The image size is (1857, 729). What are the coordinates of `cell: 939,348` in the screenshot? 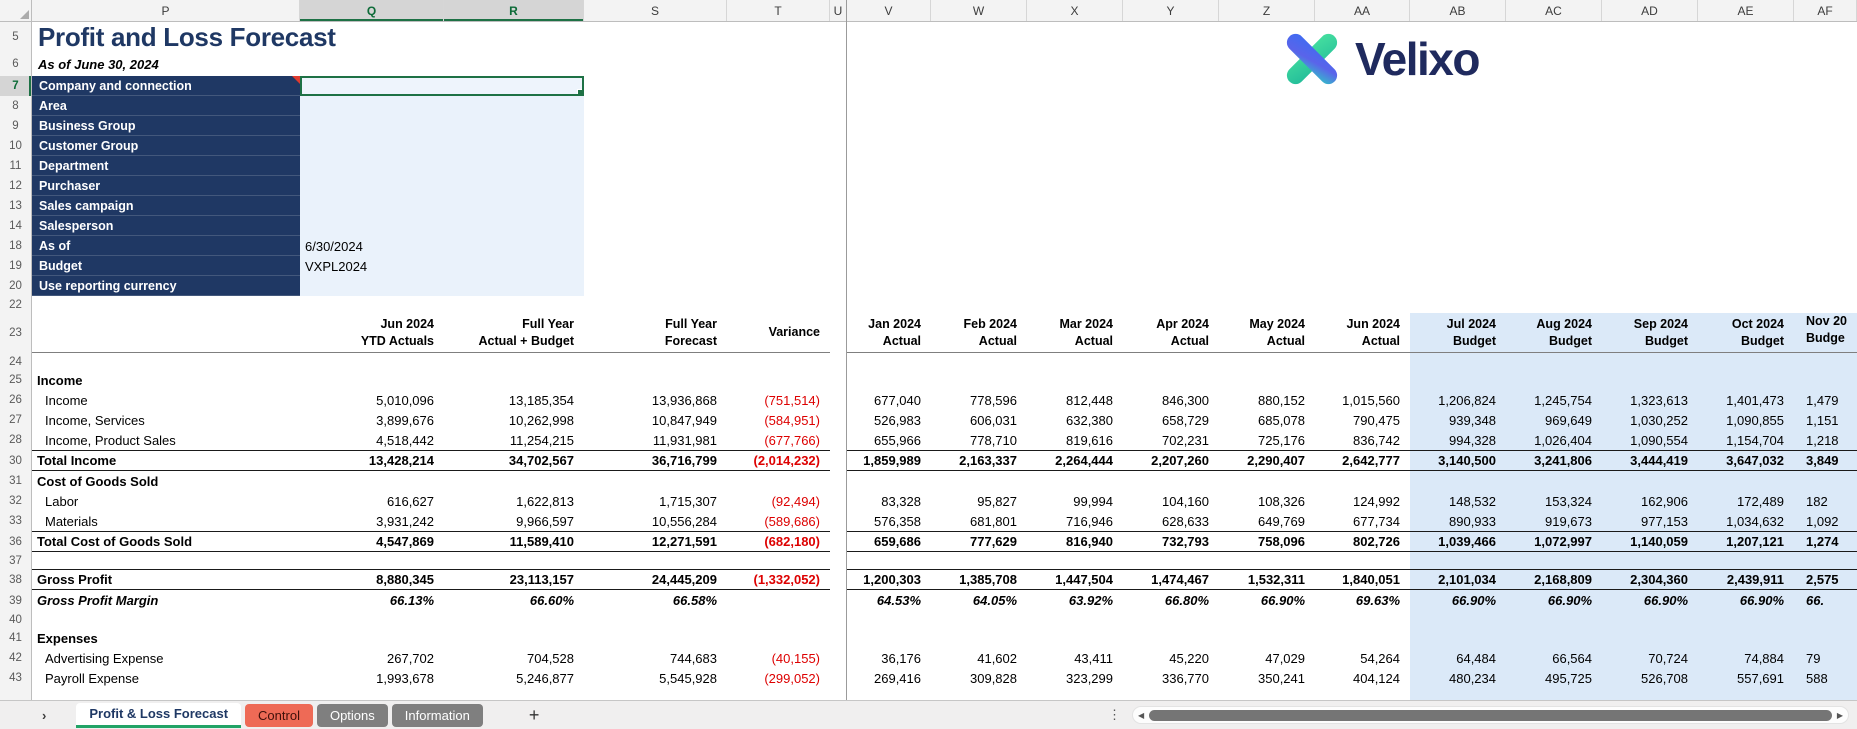 It's located at (1458, 420).